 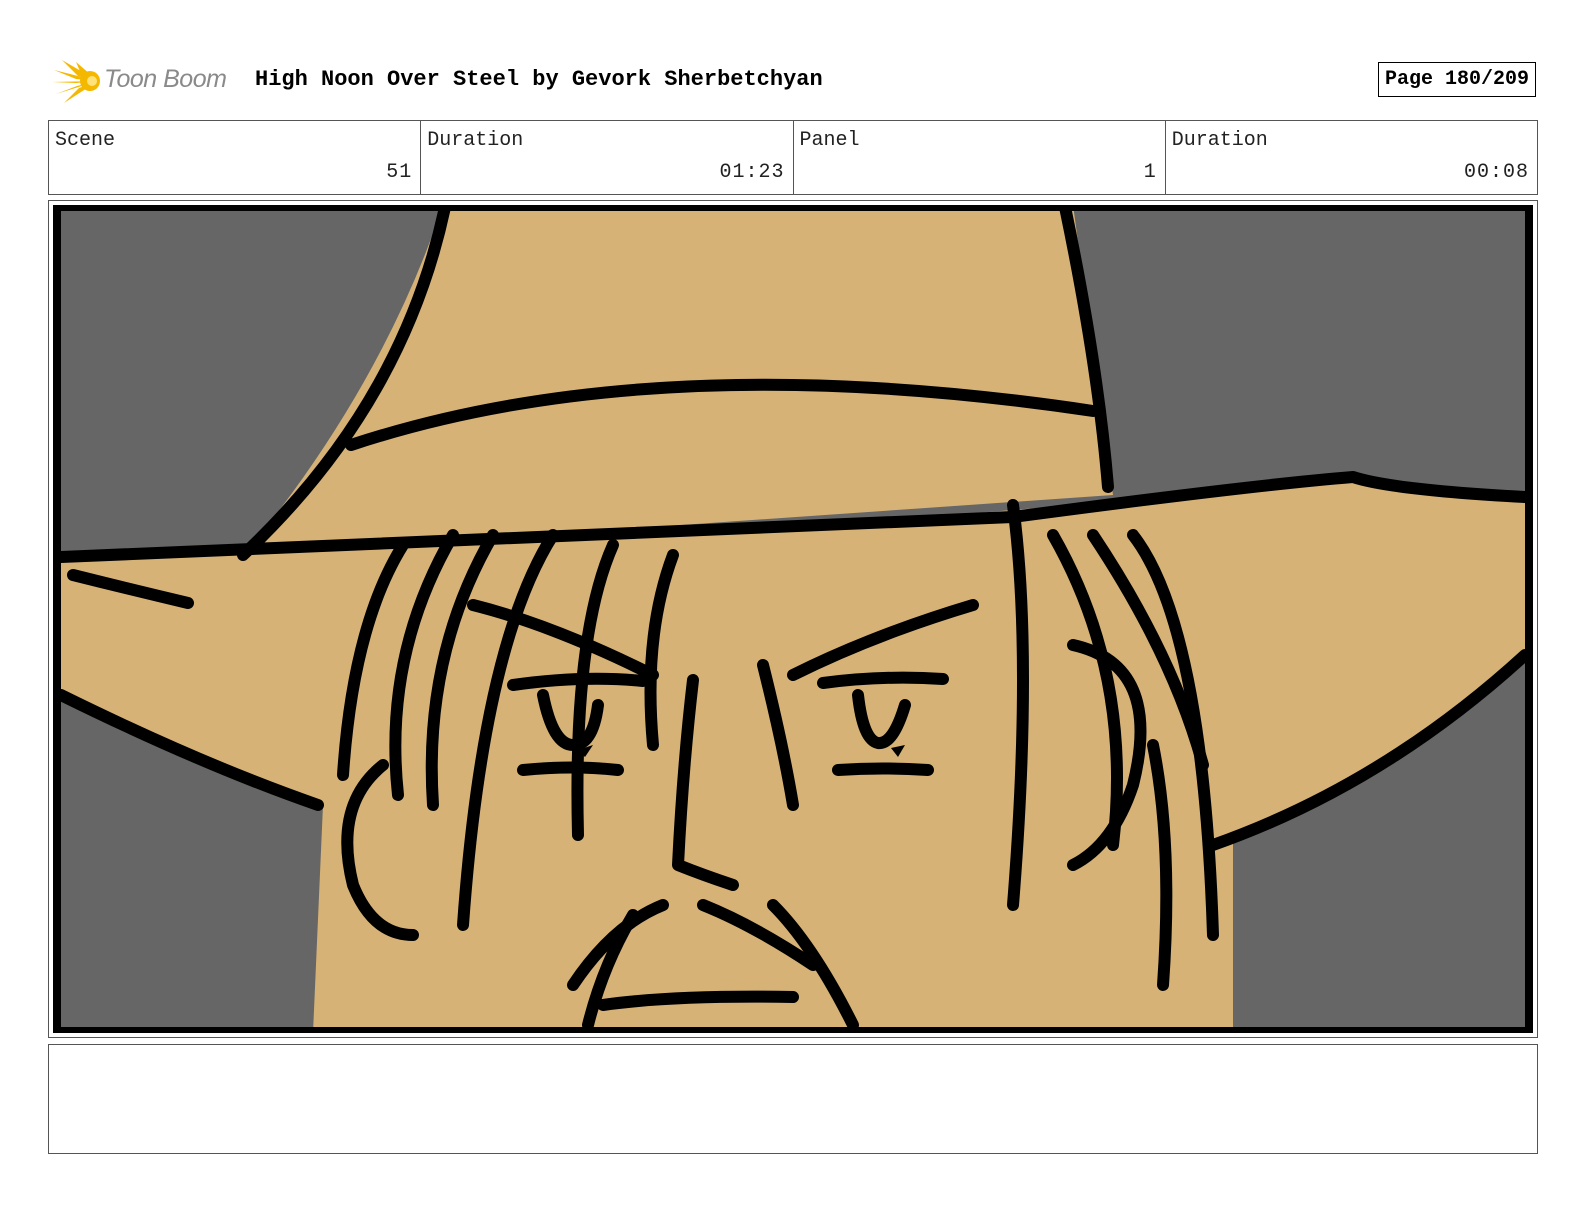 I want to click on panel-duration-value: 00:08, so click(x=1496, y=172).